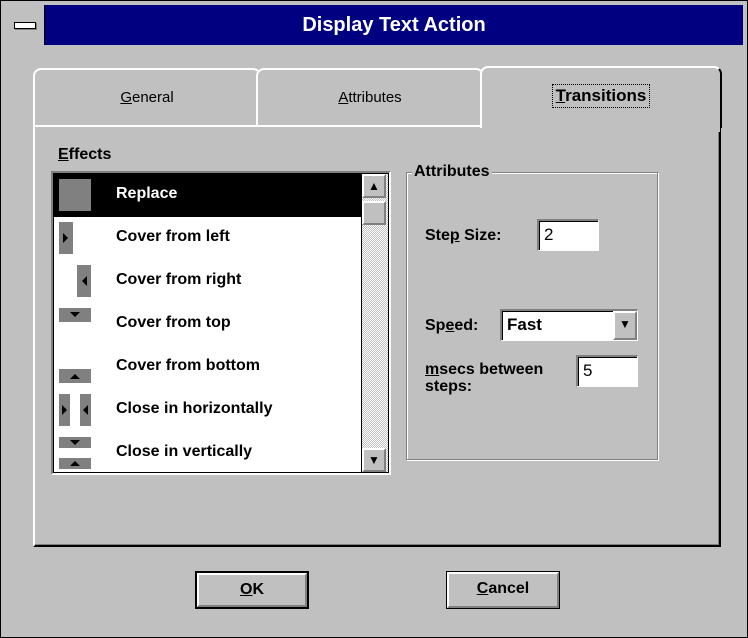 The width and height of the screenshot is (748, 638). What do you see at coordinates (85, 154) in the screenshot?
I see `effects-label: Effects` at bounding box center [85, 154].